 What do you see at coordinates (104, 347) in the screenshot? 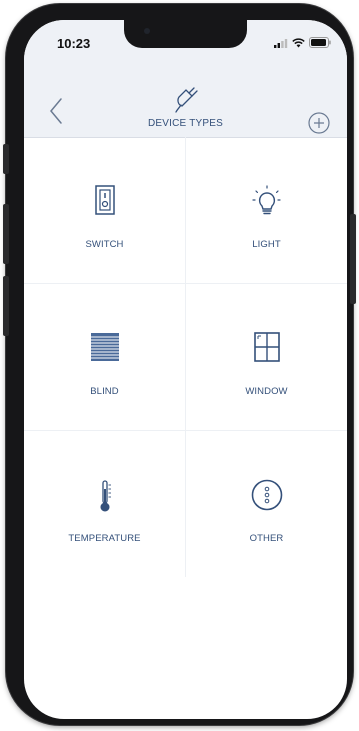
I see `blind-icon` at bounding box center [104, 347].